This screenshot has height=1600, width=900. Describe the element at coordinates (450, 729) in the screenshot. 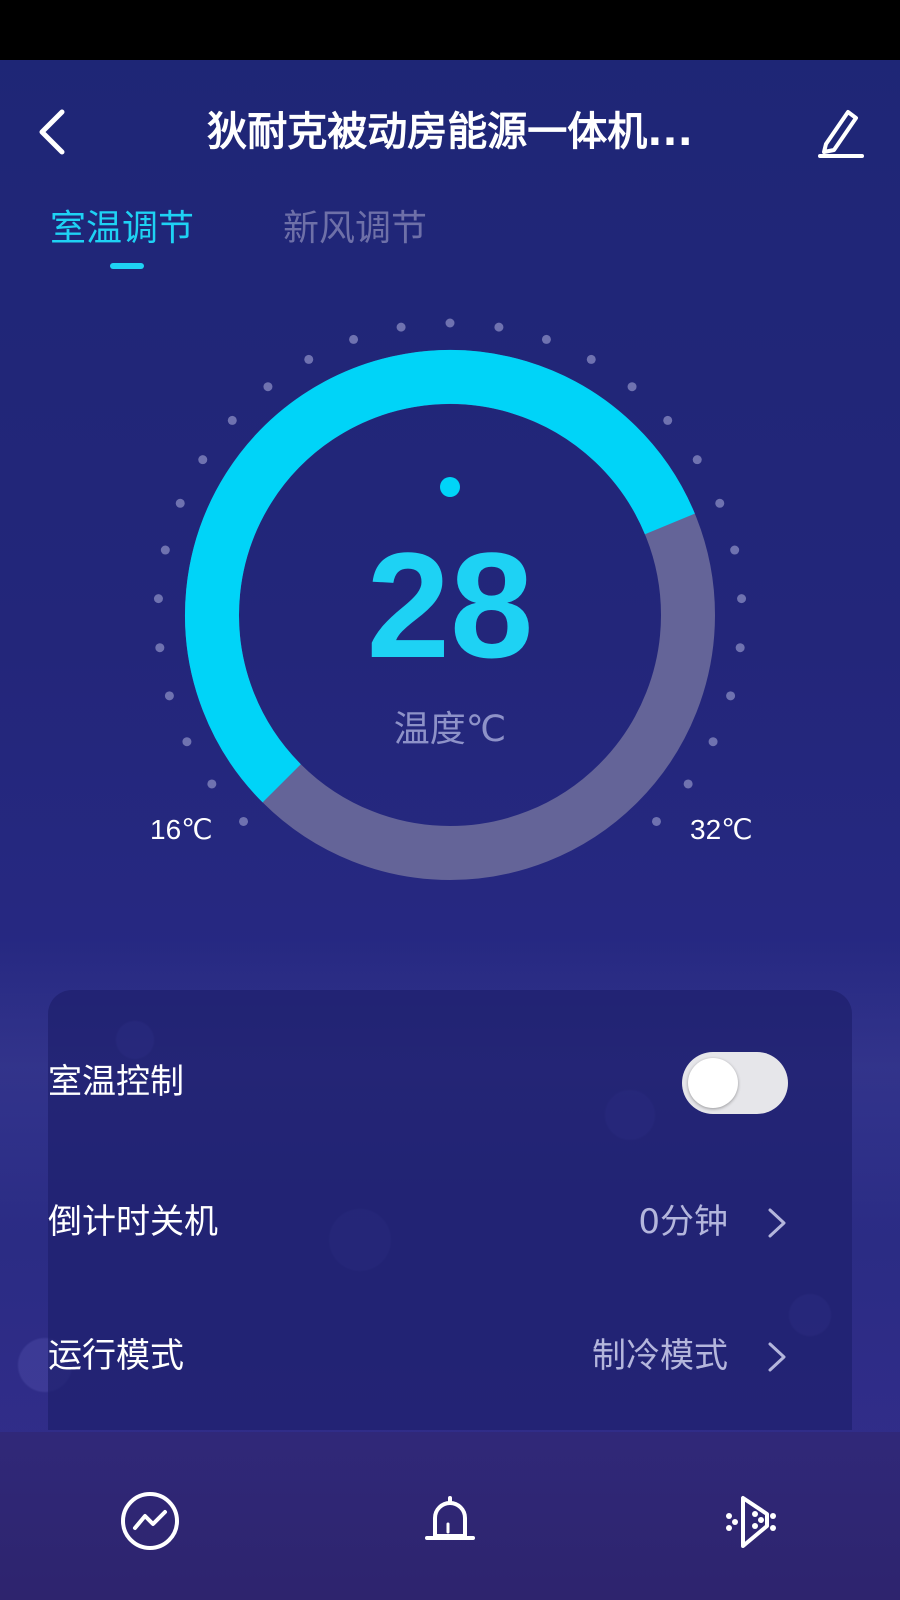

I see `temperature-unit-label: 温度℃` at that location.